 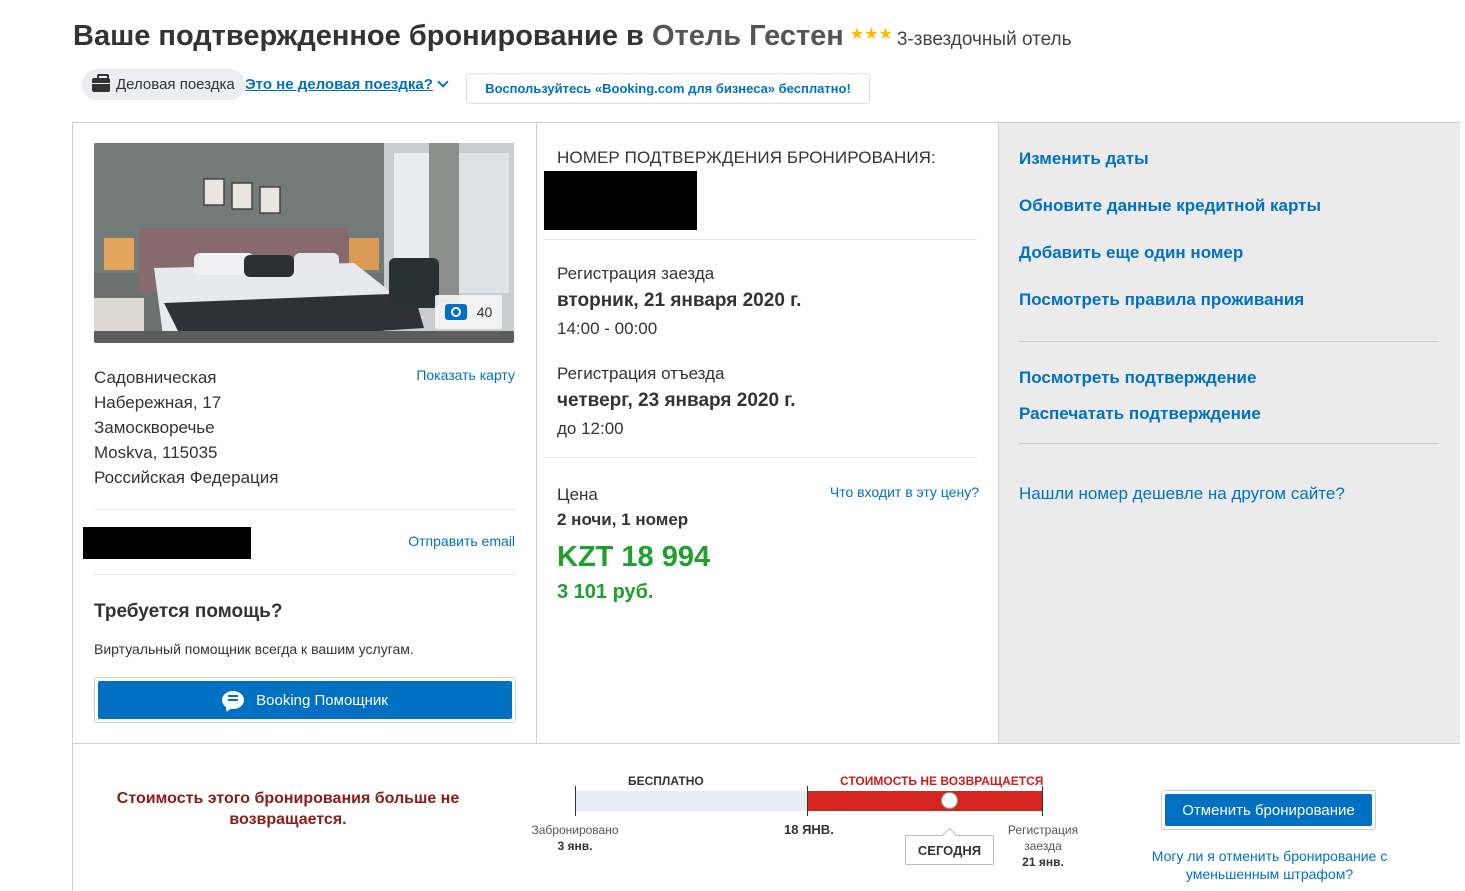 What do you see at coordinates (1084, 159) in the screenshot?
I see `change-dates-link: Изменить даты` at bounding box center [1084, 159].